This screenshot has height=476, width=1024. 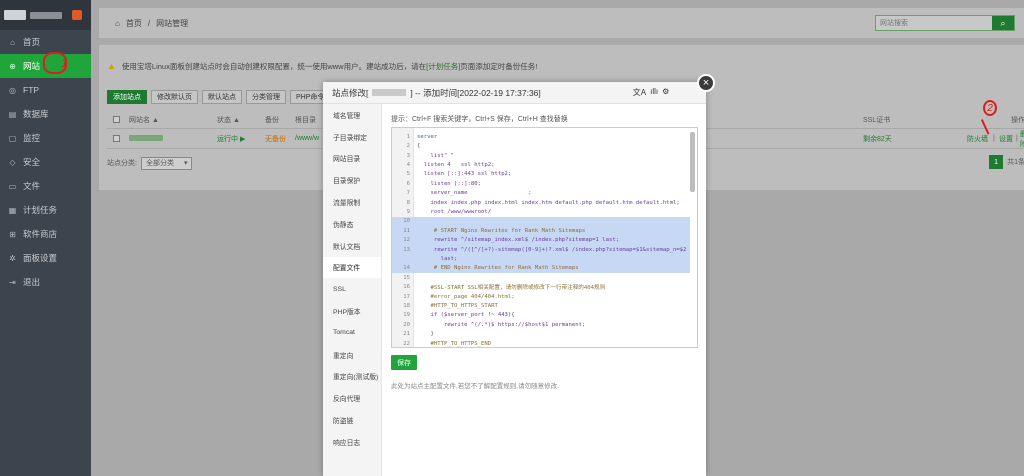 What do you see at coordinates (443, 66) in the screenshot?
I see `cron-link: [计划任务]` at bounding box center [443, 66].